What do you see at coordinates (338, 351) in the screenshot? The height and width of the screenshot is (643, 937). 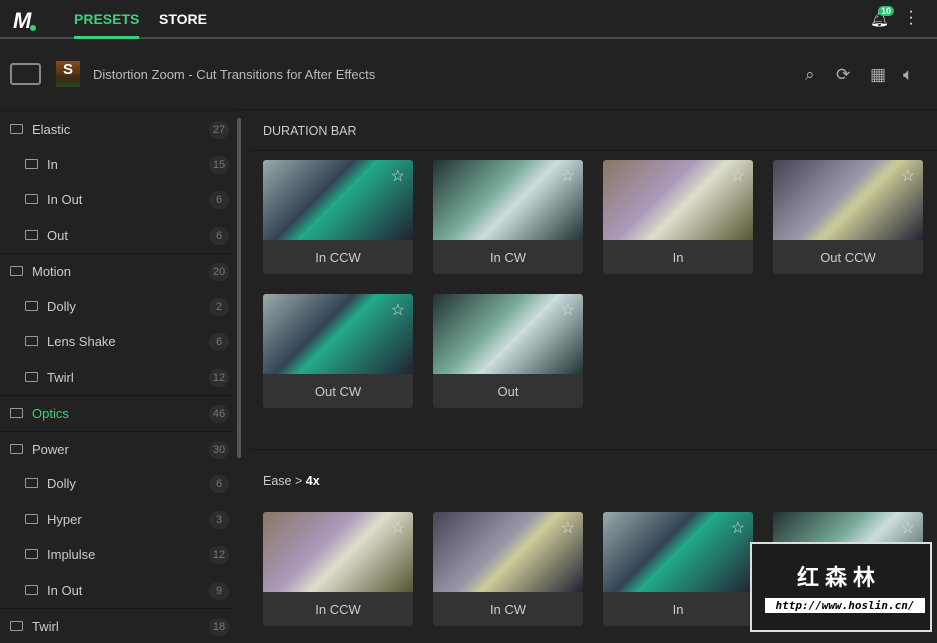 I see `preset-card: ☆ Out CW` at bounding box center [338, 351].